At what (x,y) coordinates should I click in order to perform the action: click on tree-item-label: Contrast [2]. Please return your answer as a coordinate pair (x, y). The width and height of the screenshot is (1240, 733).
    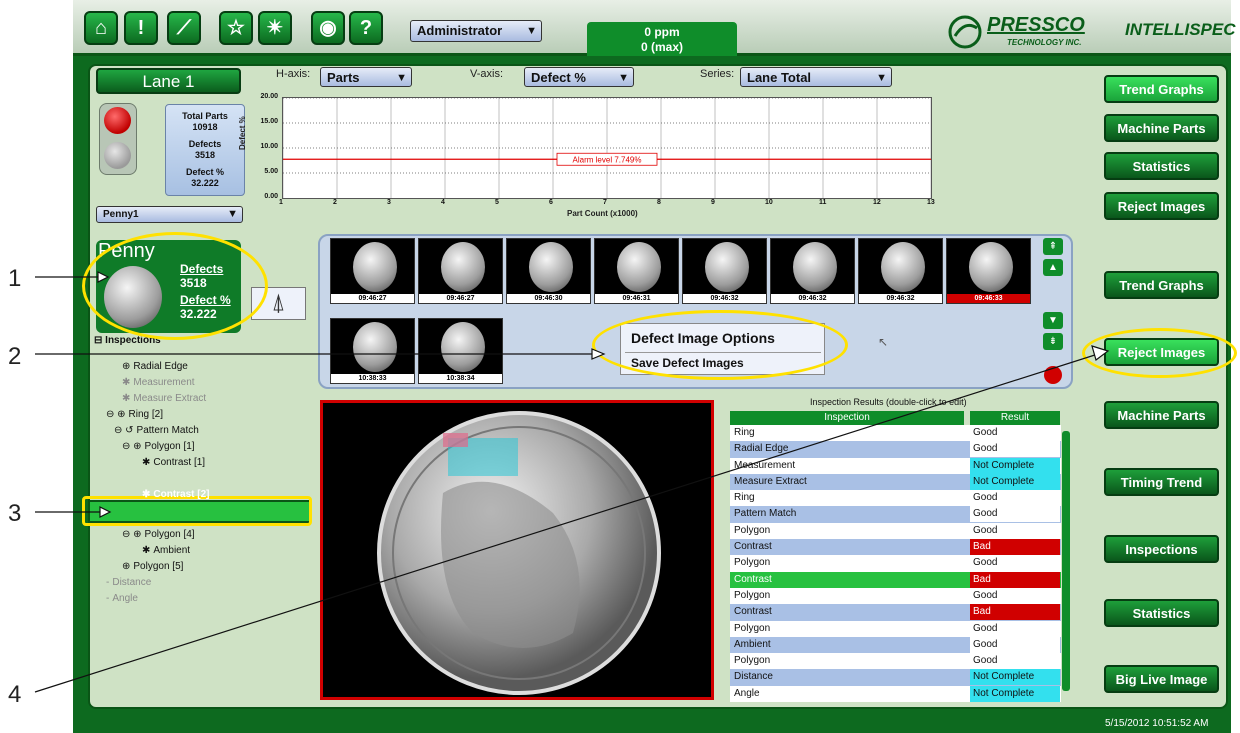
    Looking at the image, I should click on (181, 494).